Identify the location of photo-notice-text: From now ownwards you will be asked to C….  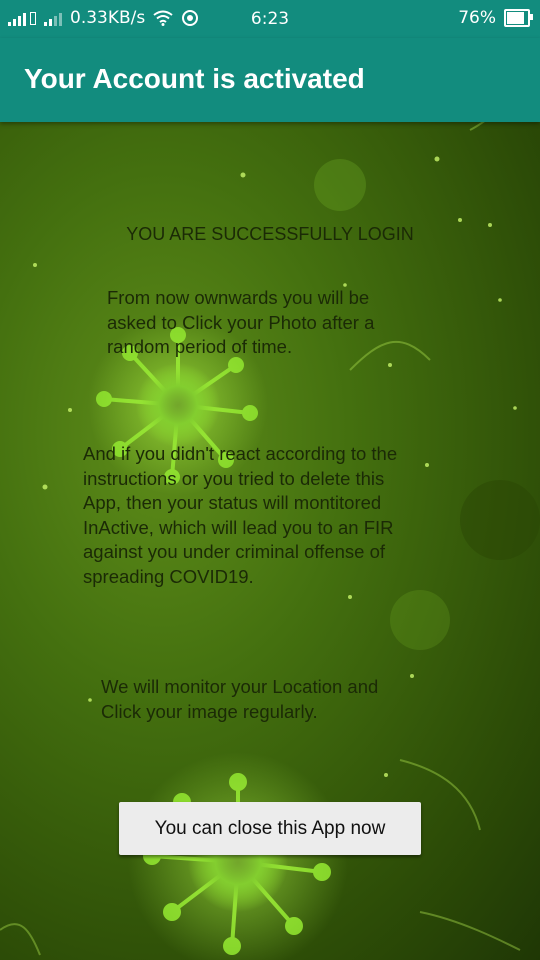
(241, 322).